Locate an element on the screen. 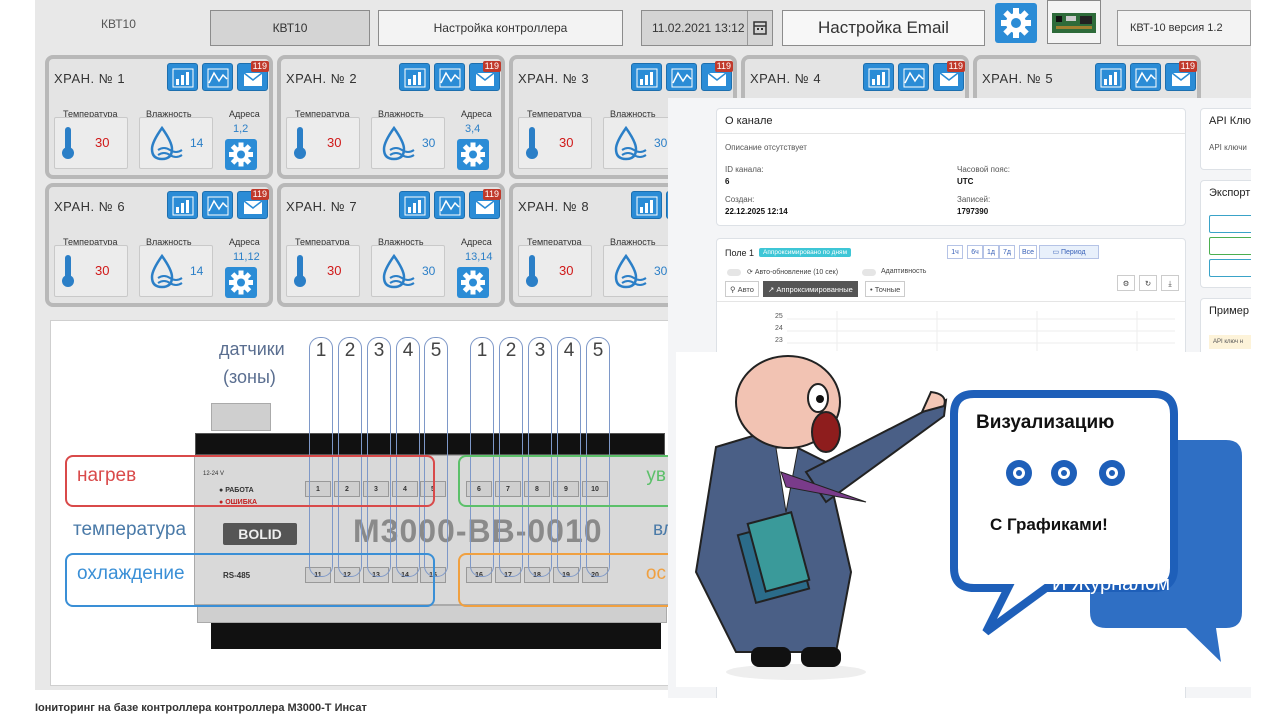 The width and height of the screenshot is (1280, 720). storage-card-title: ХРАН. № 8 is located at coordinates (554, 206).